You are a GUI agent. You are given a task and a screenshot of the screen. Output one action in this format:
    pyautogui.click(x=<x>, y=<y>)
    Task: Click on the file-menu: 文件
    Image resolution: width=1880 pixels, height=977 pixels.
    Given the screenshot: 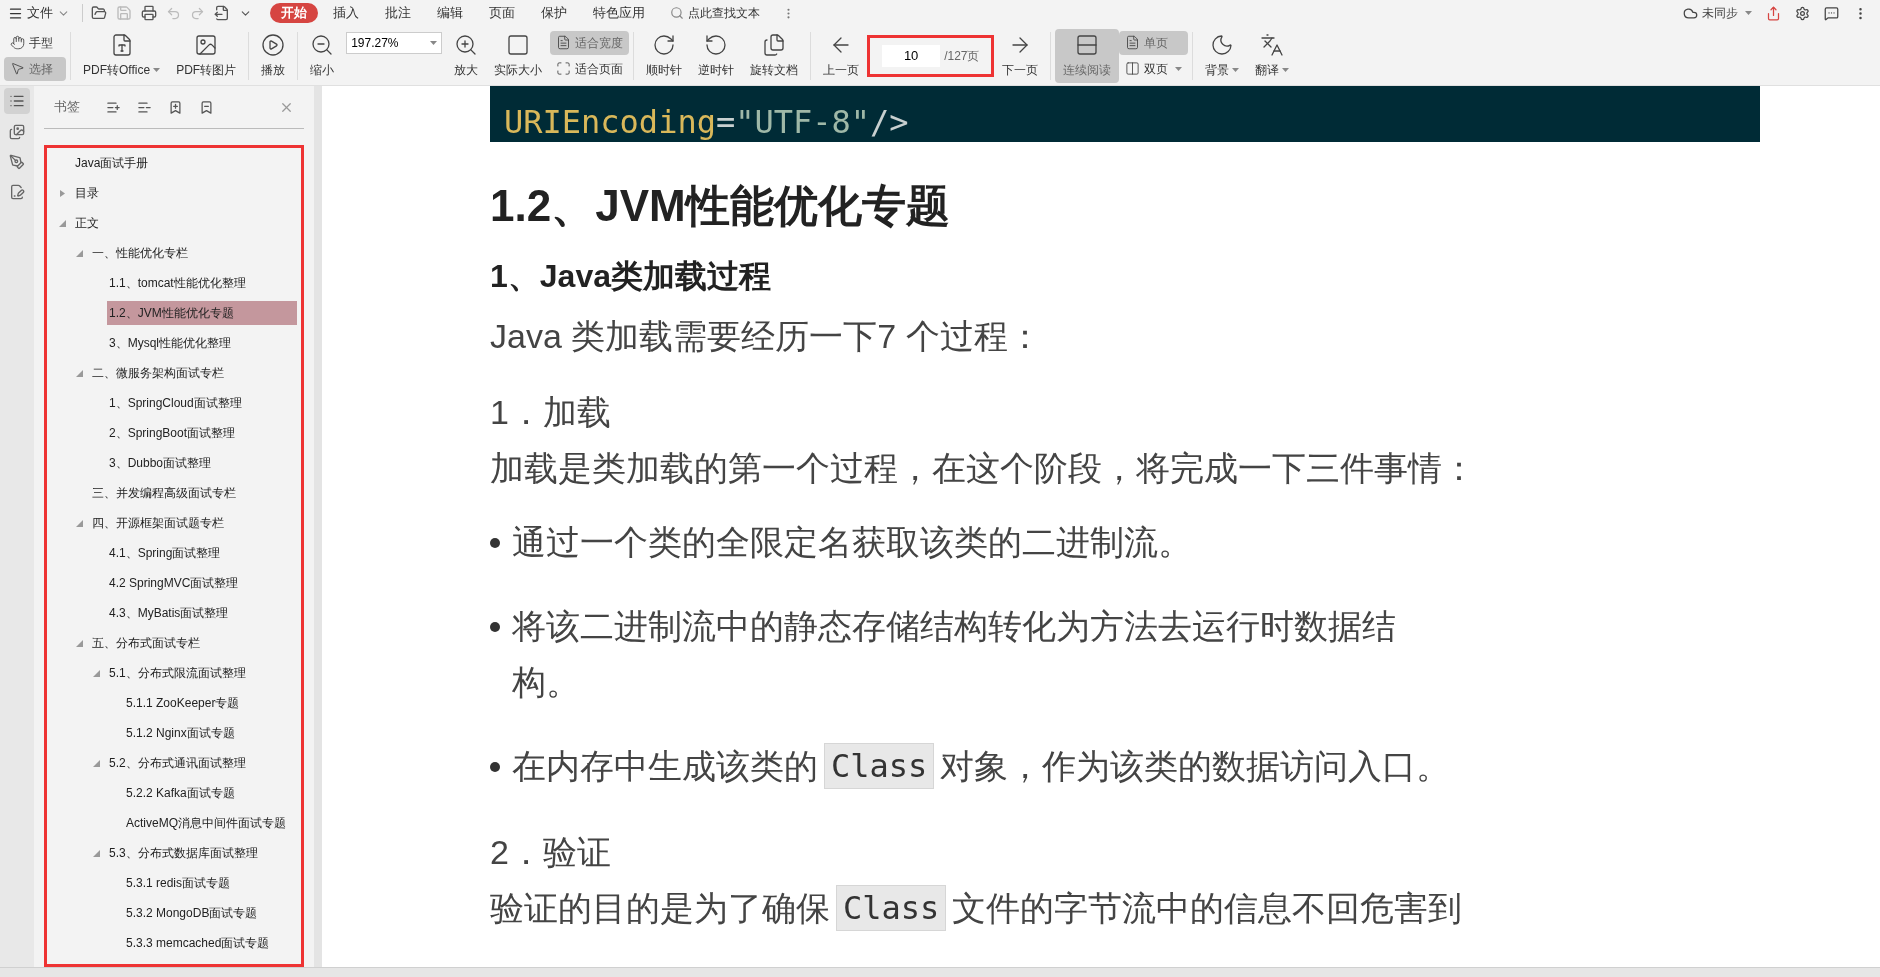 What is the action you would take?
    pyautogui.click(x=39, y=13)
    